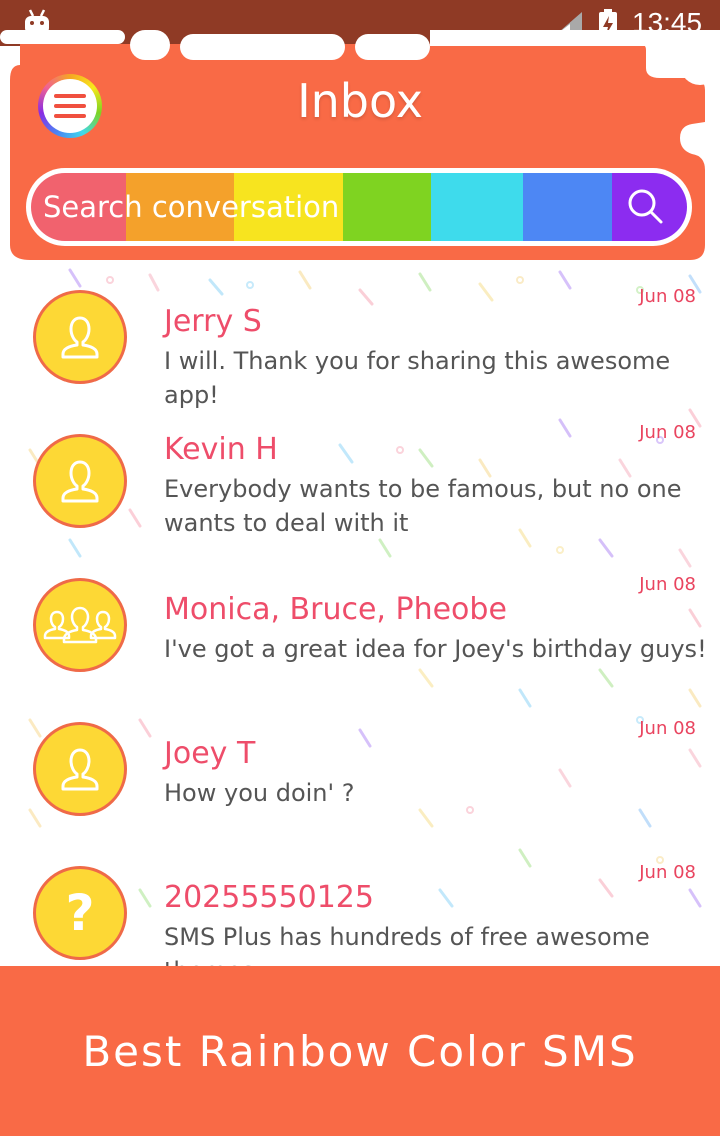 The height and width of the screenshot is (1136, 720). Describe the element at coordinates (193, 207) in the screenshot. I see `search-input` at that location.